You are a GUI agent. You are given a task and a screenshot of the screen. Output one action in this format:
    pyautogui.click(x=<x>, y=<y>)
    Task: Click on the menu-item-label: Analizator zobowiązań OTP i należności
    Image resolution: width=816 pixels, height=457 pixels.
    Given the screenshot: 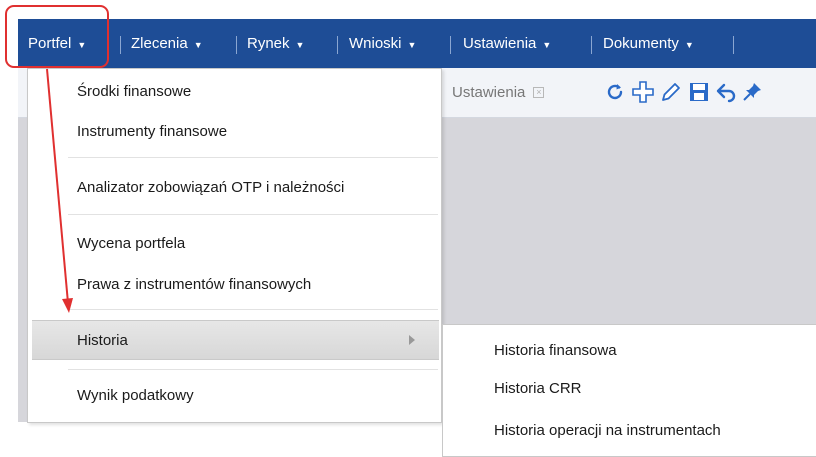 What is the action you would take?
    pyautogui.click(x=211, y=187)
    